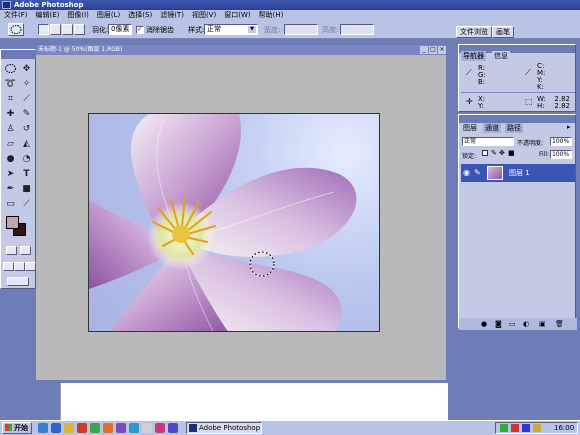  What do you see at coordinates (10, 174) in the screenshot?
I see `path-selection-icon: ➤` at bounding box center [10, 174].